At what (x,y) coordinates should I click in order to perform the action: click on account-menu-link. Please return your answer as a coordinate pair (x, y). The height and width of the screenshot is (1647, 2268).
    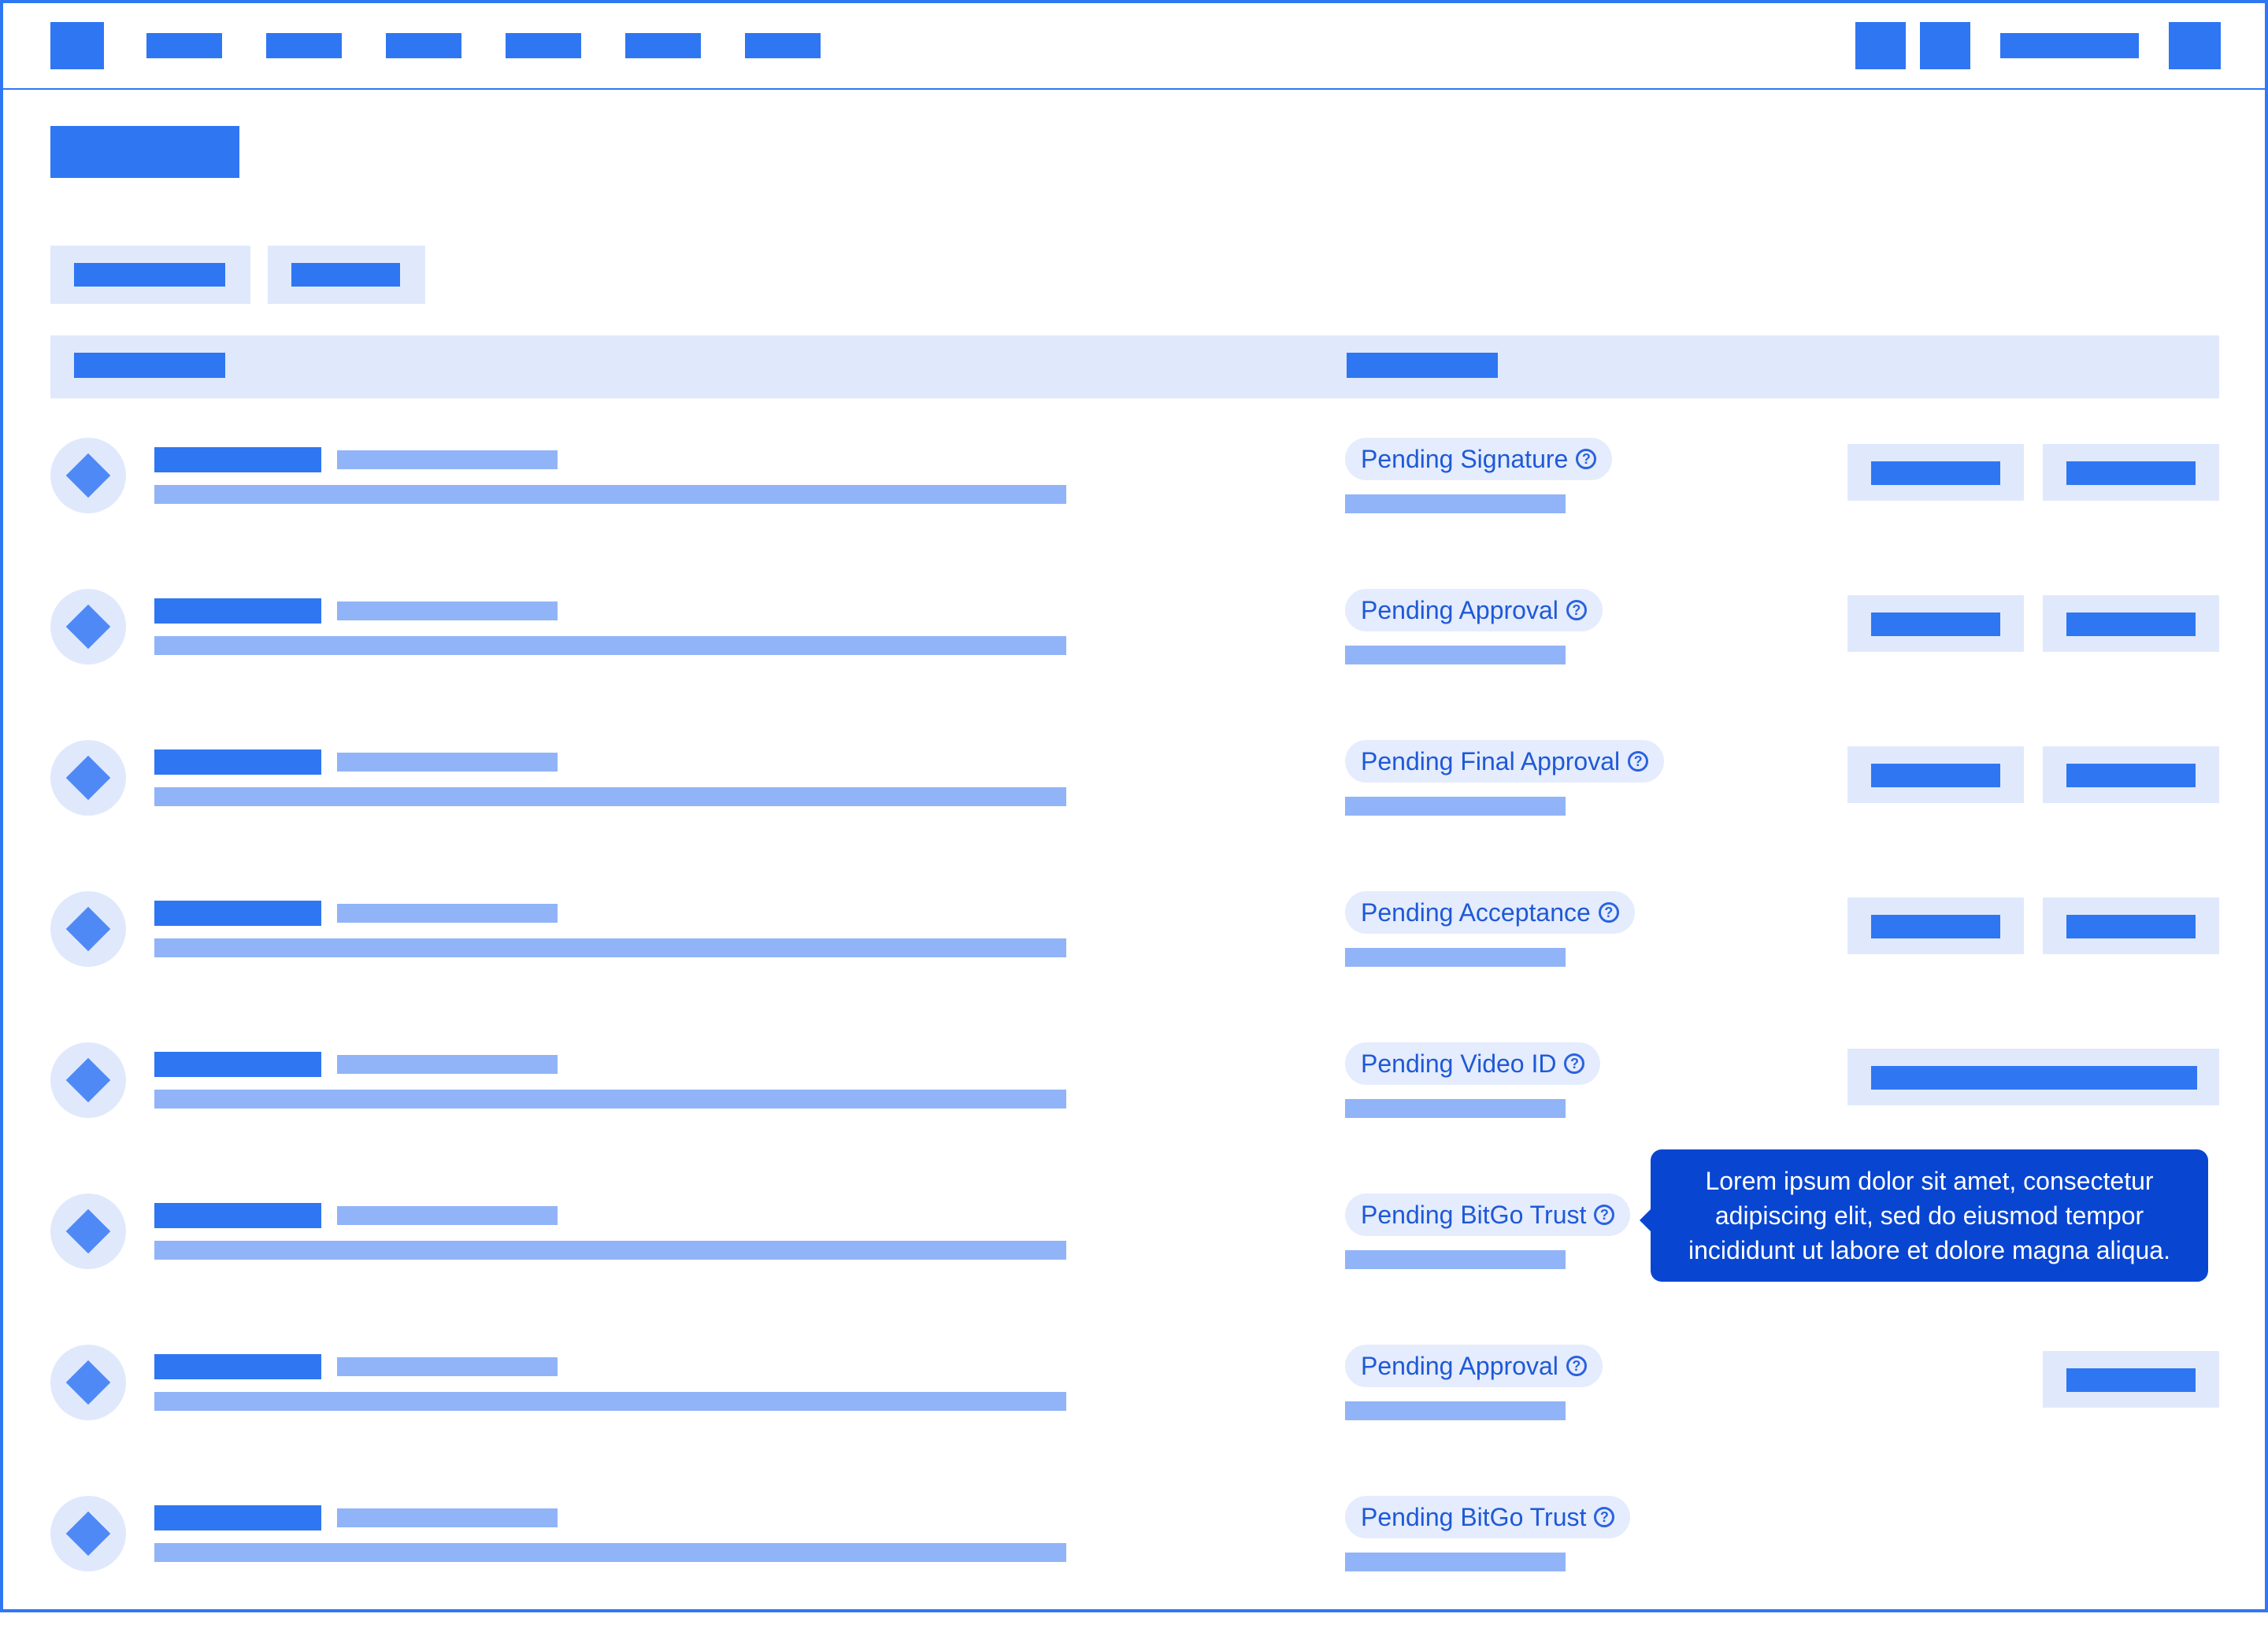
    Looking at the image, I should click on (2069, 46).